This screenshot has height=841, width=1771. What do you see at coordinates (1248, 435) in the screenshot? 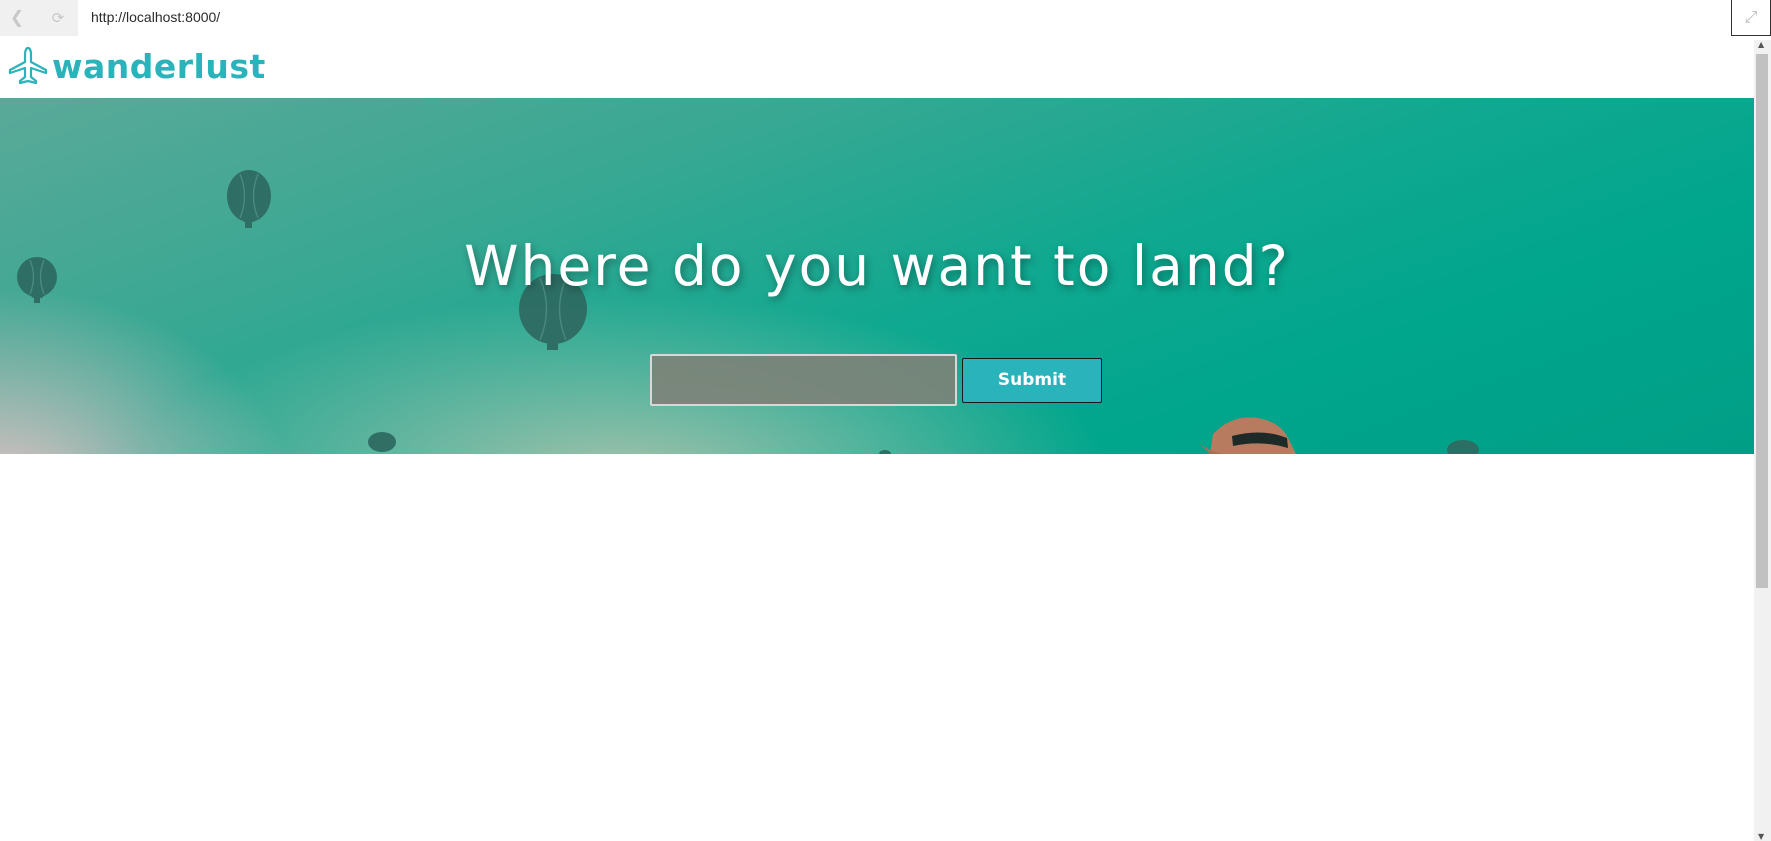
I see `hat-illustration` at bounding box center [1248, 435].